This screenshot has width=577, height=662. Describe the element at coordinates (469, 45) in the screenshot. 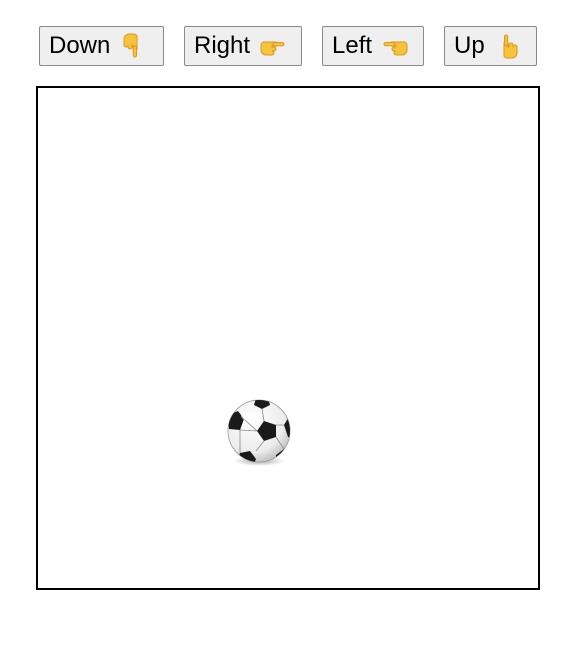

I see `up-button-label: Up` at that location.